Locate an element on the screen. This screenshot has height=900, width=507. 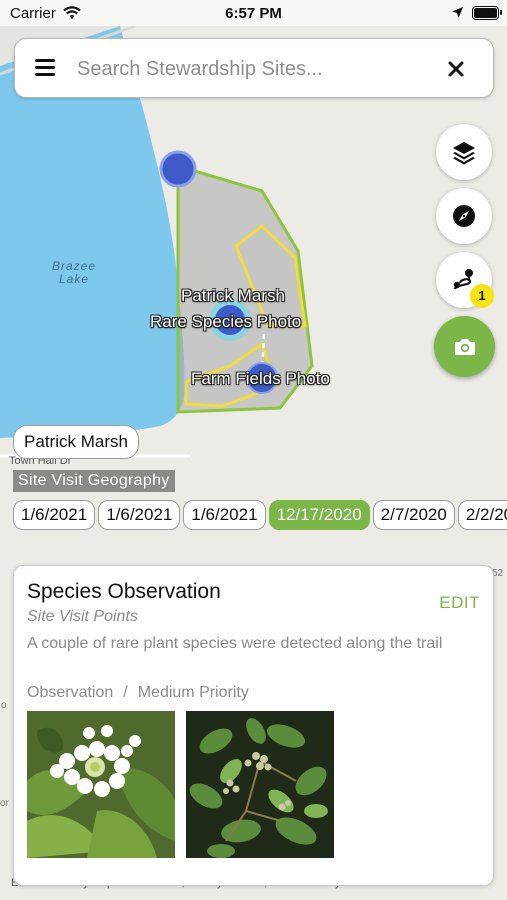
card-subtitle: Site Visit Points is located at coordinates (82, 616).